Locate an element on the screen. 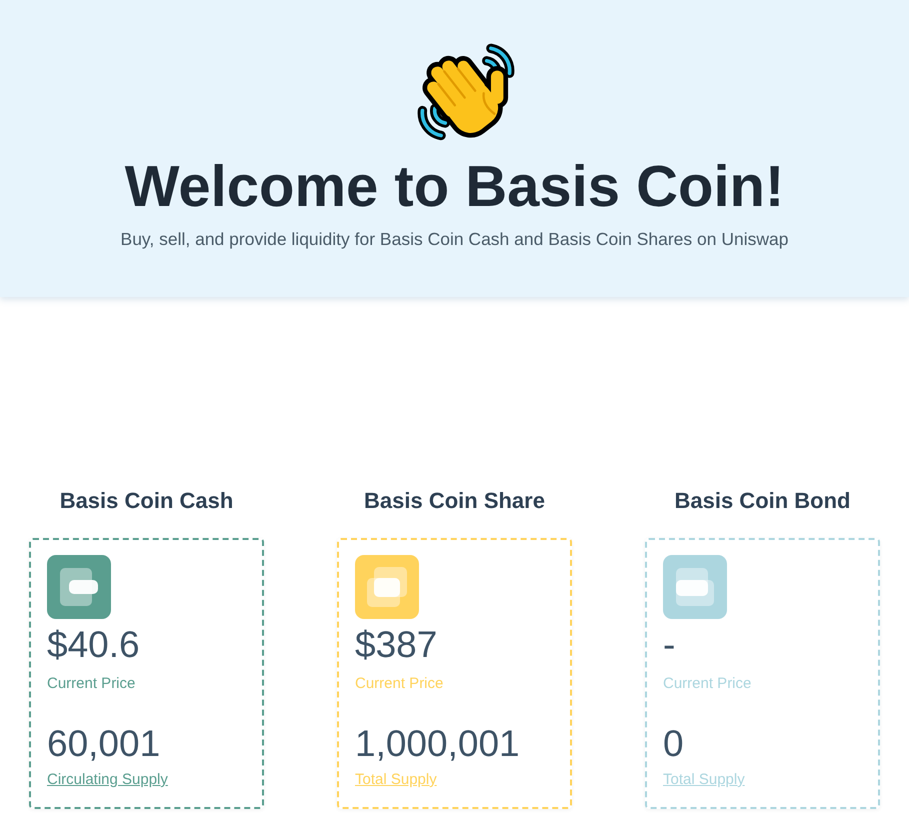 This screenshot has width=909, height=834. supply-link: Circulating Supply is located at coordinates (107, 780).